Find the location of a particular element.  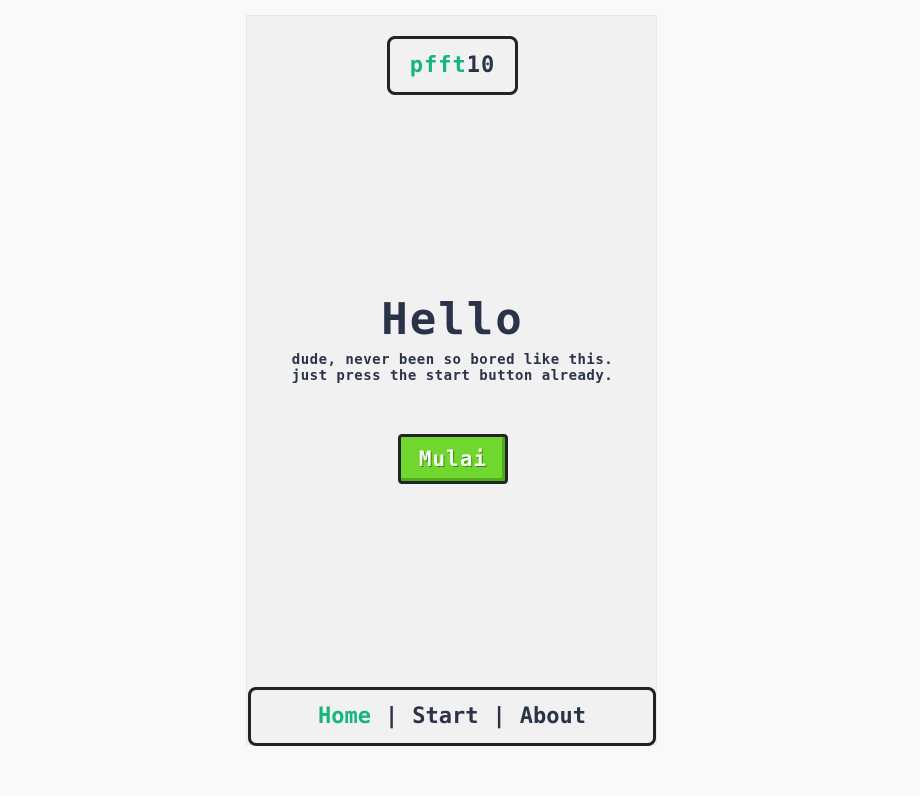

logo: pfft 10 is located at coordinates (452, 65).